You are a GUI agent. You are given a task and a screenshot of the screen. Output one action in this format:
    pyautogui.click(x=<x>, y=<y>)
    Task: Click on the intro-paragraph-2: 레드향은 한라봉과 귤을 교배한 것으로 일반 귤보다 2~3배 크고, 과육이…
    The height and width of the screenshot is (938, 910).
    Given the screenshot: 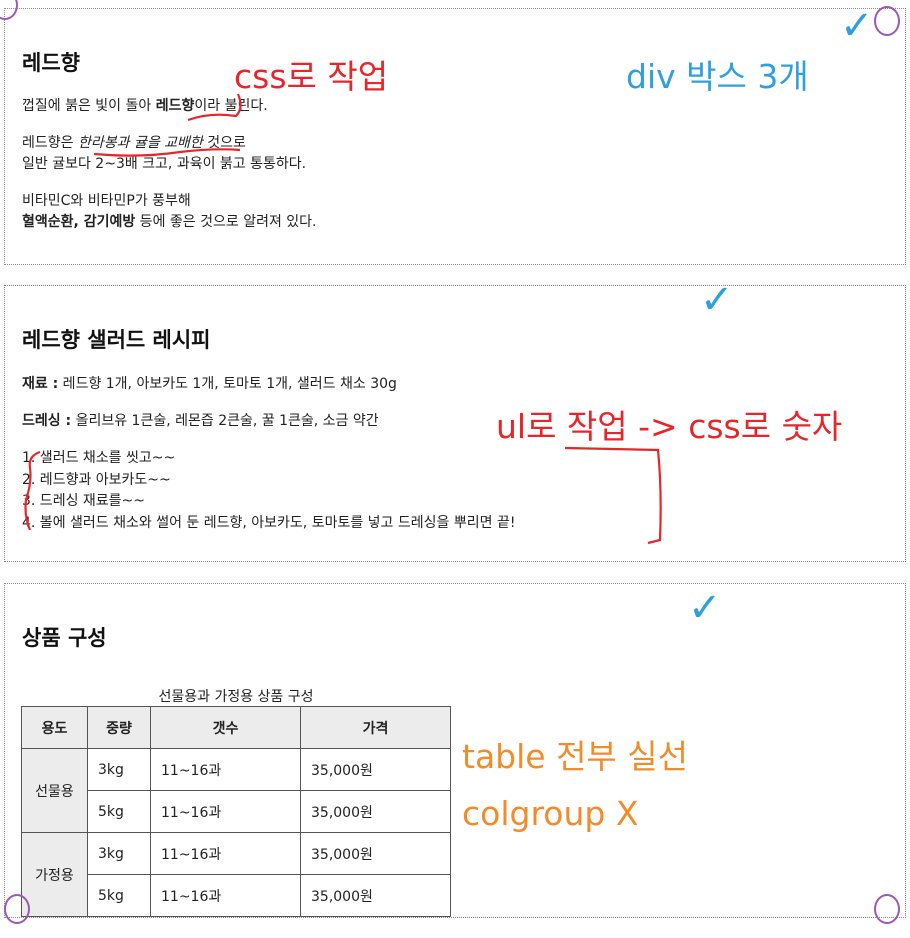 What is the action you would take?
    pyautogui.click(x=164, y=153)
    